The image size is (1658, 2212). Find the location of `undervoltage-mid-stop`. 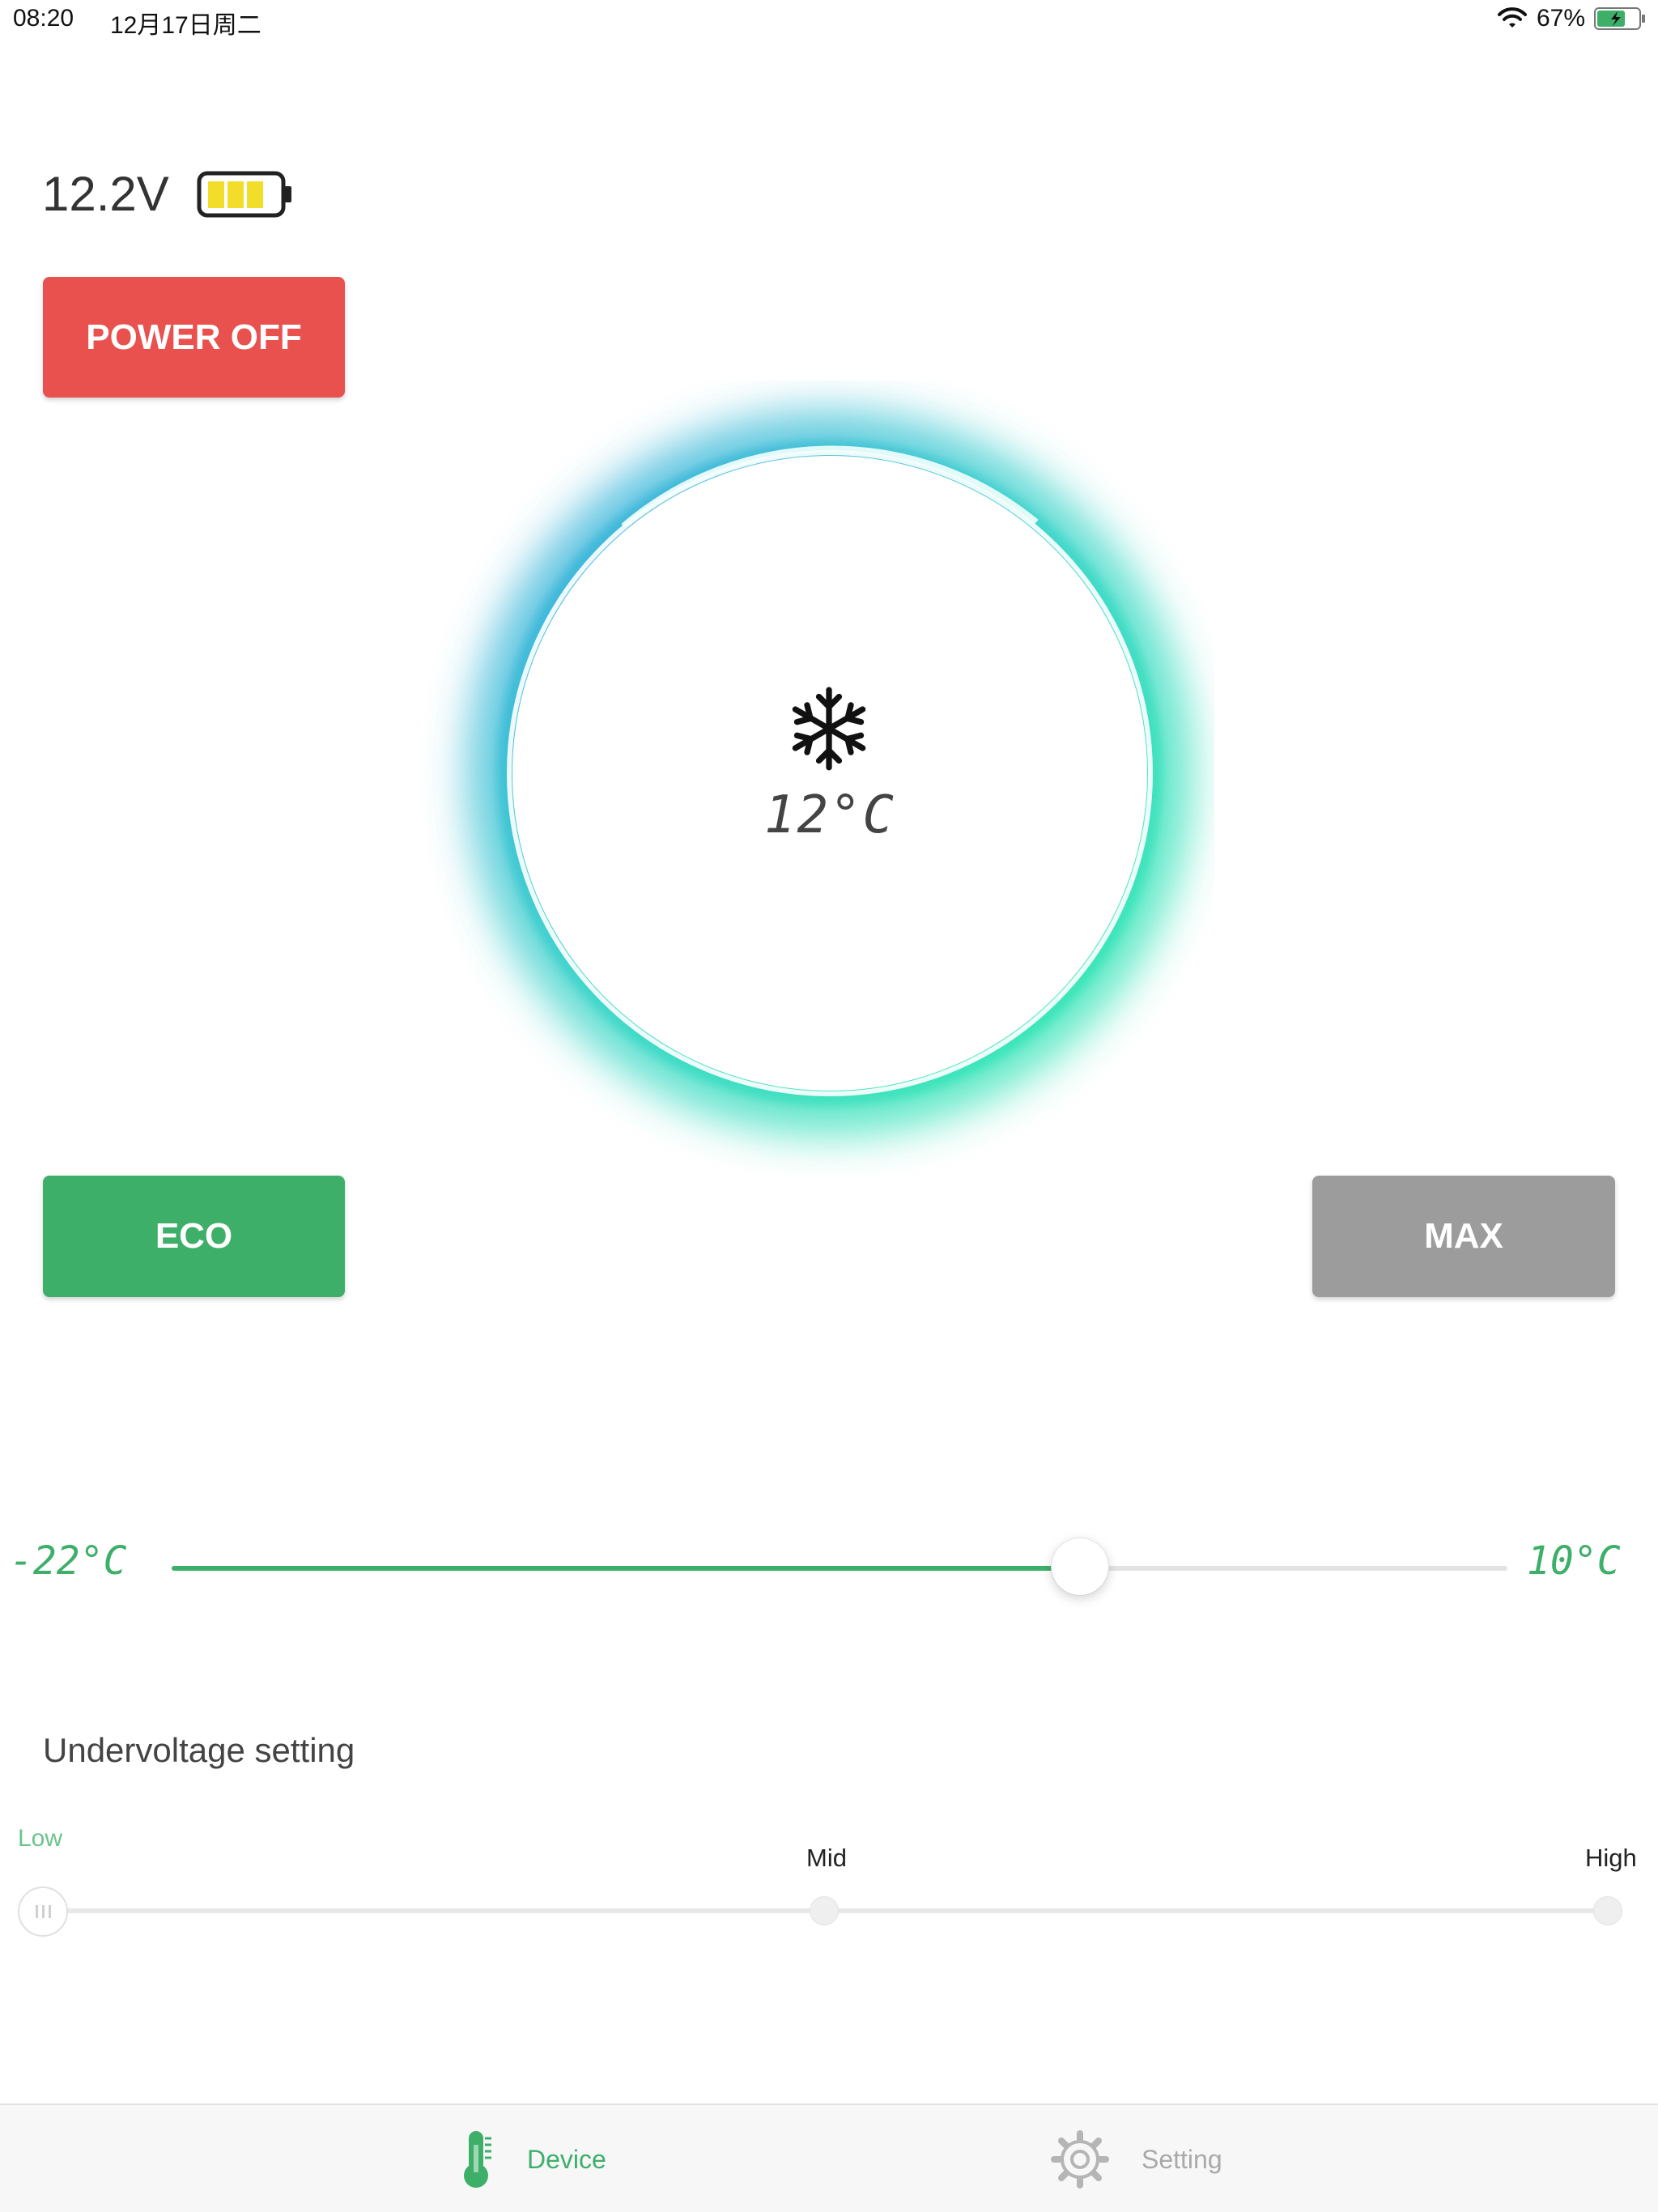

undervoltage-mid-stop is located at coordinates (824, 1911).